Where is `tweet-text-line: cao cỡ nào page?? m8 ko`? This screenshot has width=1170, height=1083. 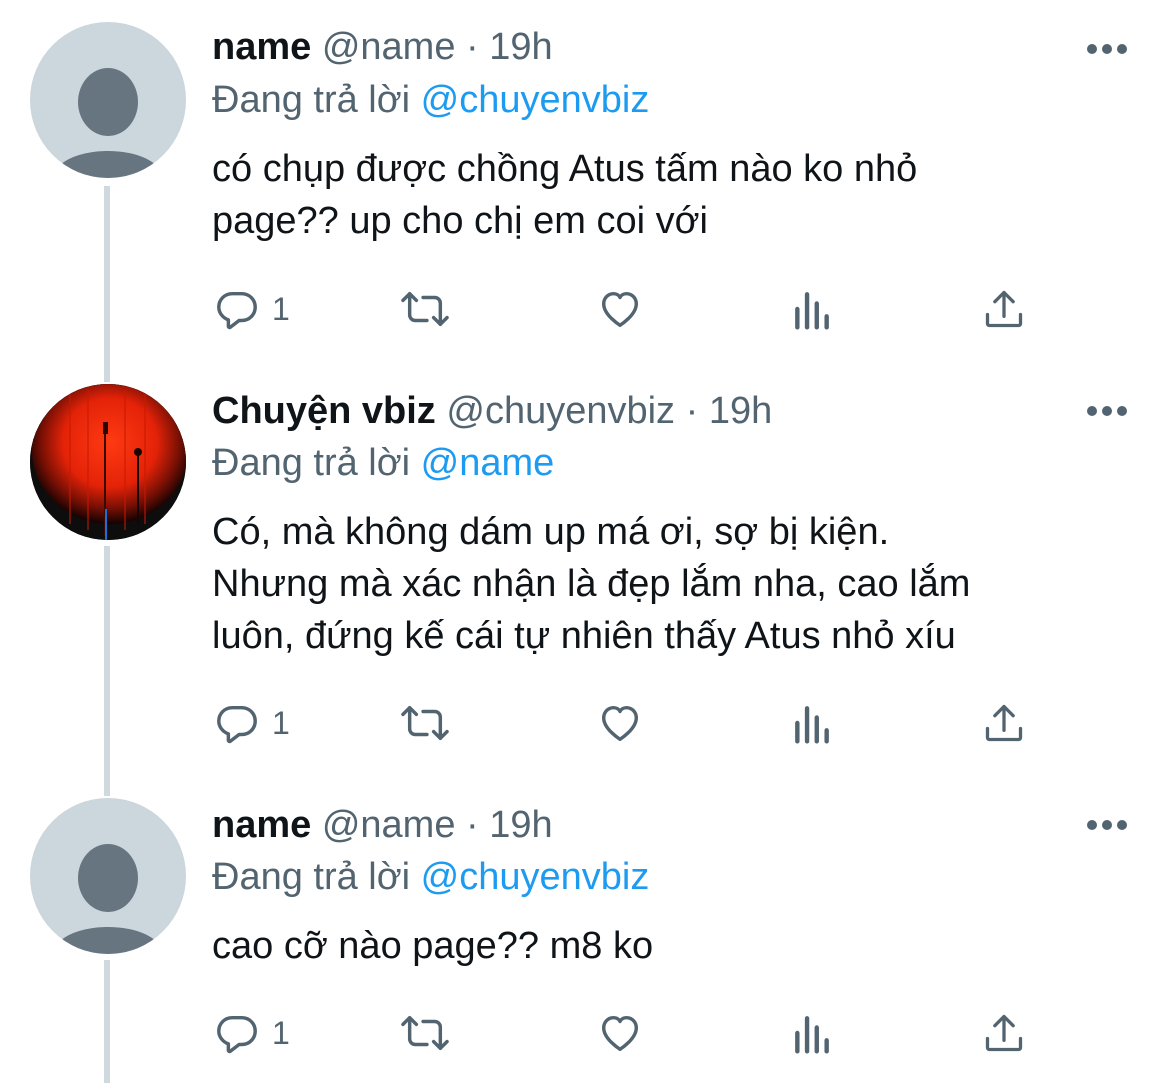 tweet-text-line: cao cỡ nào page?? m8 ko is located at coordinates (433, 946).